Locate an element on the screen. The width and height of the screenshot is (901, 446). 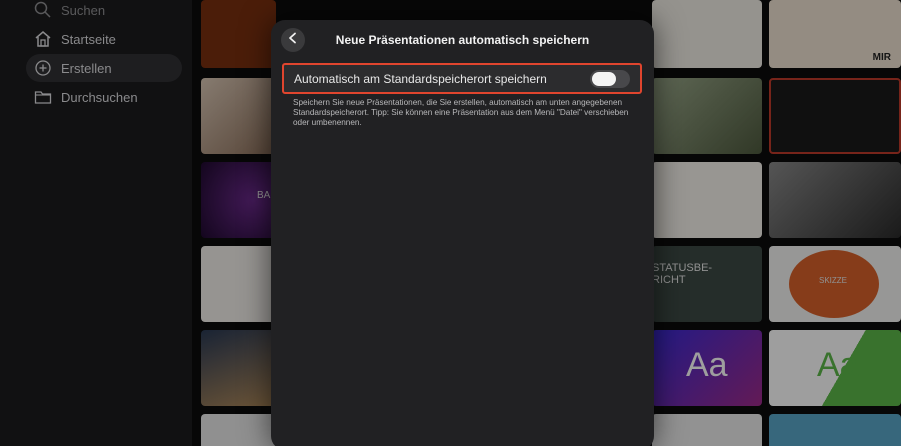
folder-icon is located at coordinates (43, 97).